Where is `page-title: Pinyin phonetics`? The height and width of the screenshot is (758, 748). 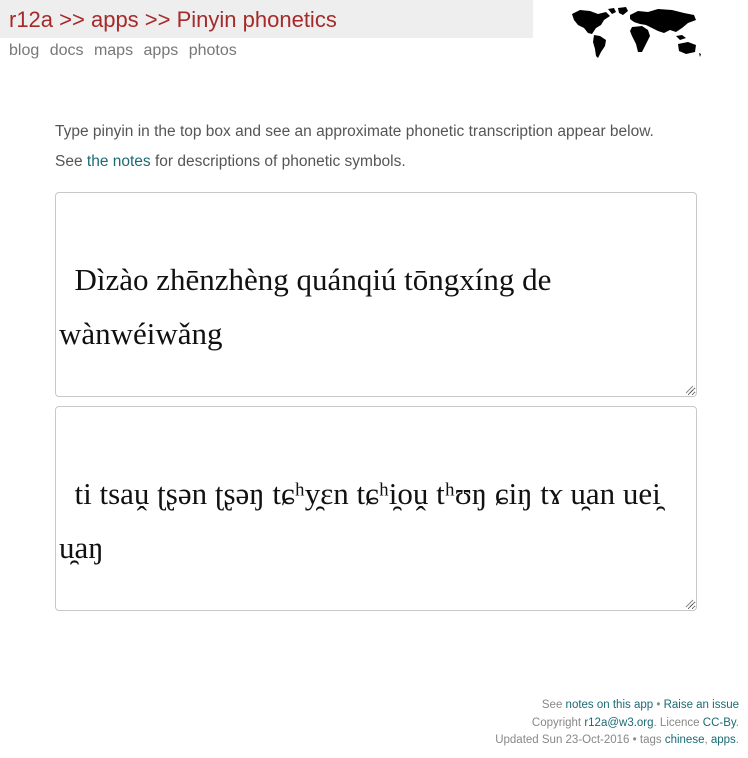 page-title: Pinyin phonetics is located at coordinates (256, 19).